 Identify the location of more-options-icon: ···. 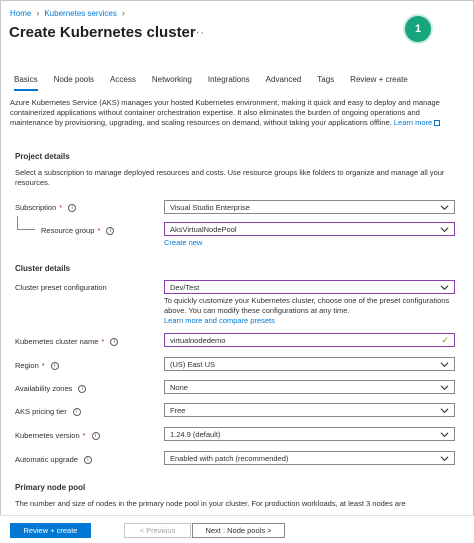
(198, 33).